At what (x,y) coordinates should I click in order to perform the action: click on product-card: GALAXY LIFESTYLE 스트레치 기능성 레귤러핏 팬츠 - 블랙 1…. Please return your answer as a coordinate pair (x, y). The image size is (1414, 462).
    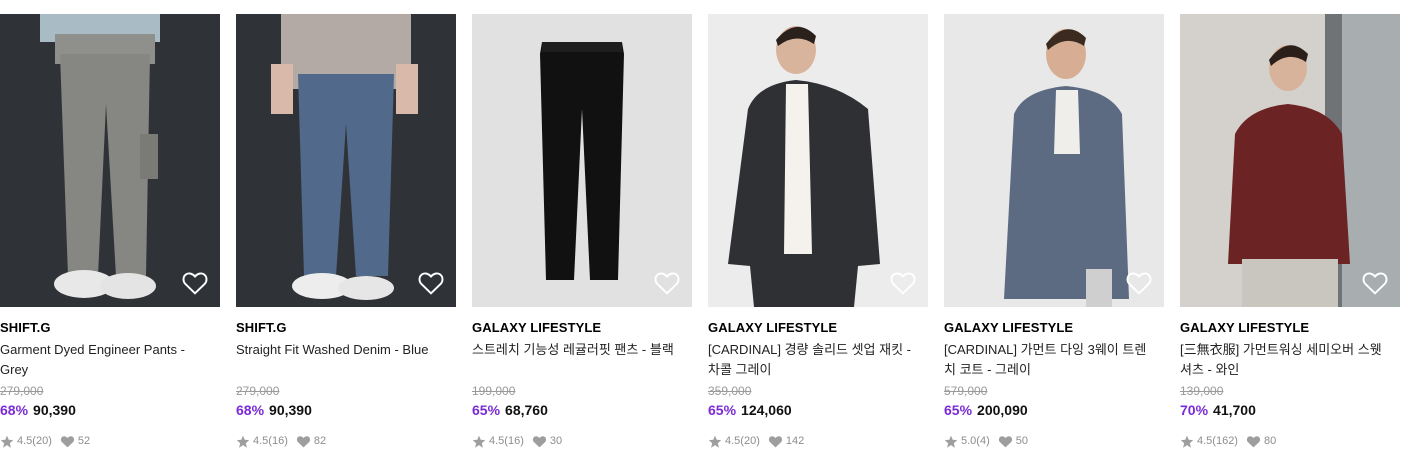
    Looking at the image, I should click on (582, 231).